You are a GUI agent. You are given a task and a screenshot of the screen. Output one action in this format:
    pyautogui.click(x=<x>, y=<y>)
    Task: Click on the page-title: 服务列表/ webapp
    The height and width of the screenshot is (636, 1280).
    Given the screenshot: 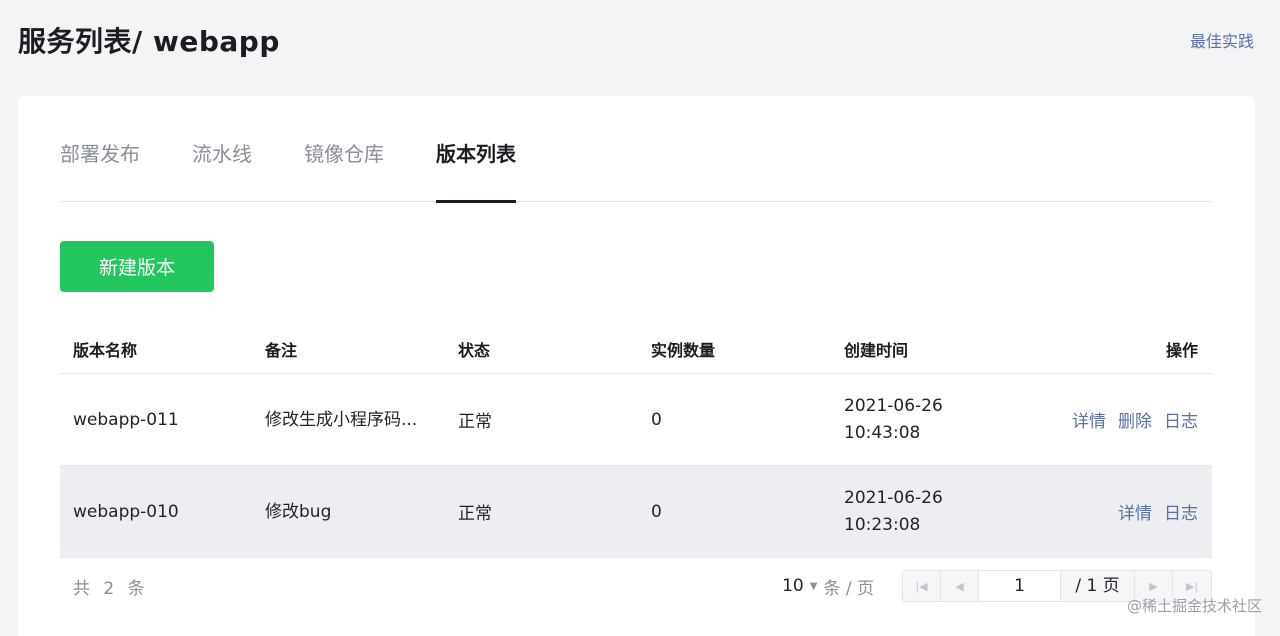 What is the action you would take?
    pyautogui.click(x=149, y=41)
    